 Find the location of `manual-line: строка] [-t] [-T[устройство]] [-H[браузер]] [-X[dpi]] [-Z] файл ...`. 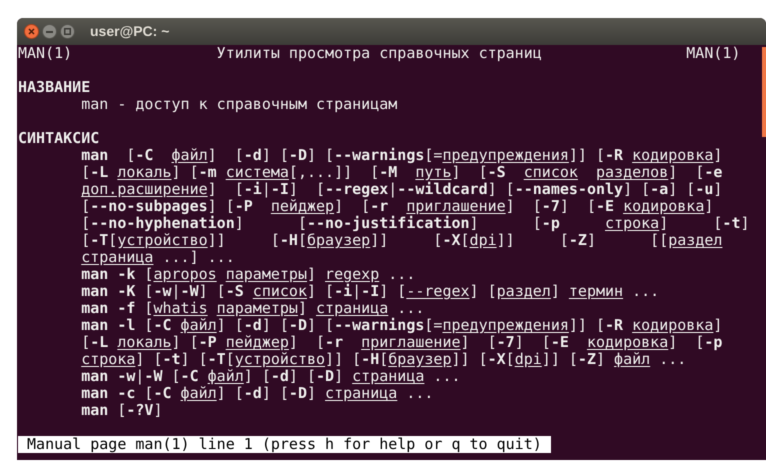

manual-line: строка] [-t] [-T[устройство]] [-H[браузер]] [-X[dpi]] [-Z] файл ... is located at coordinates (383, 359).